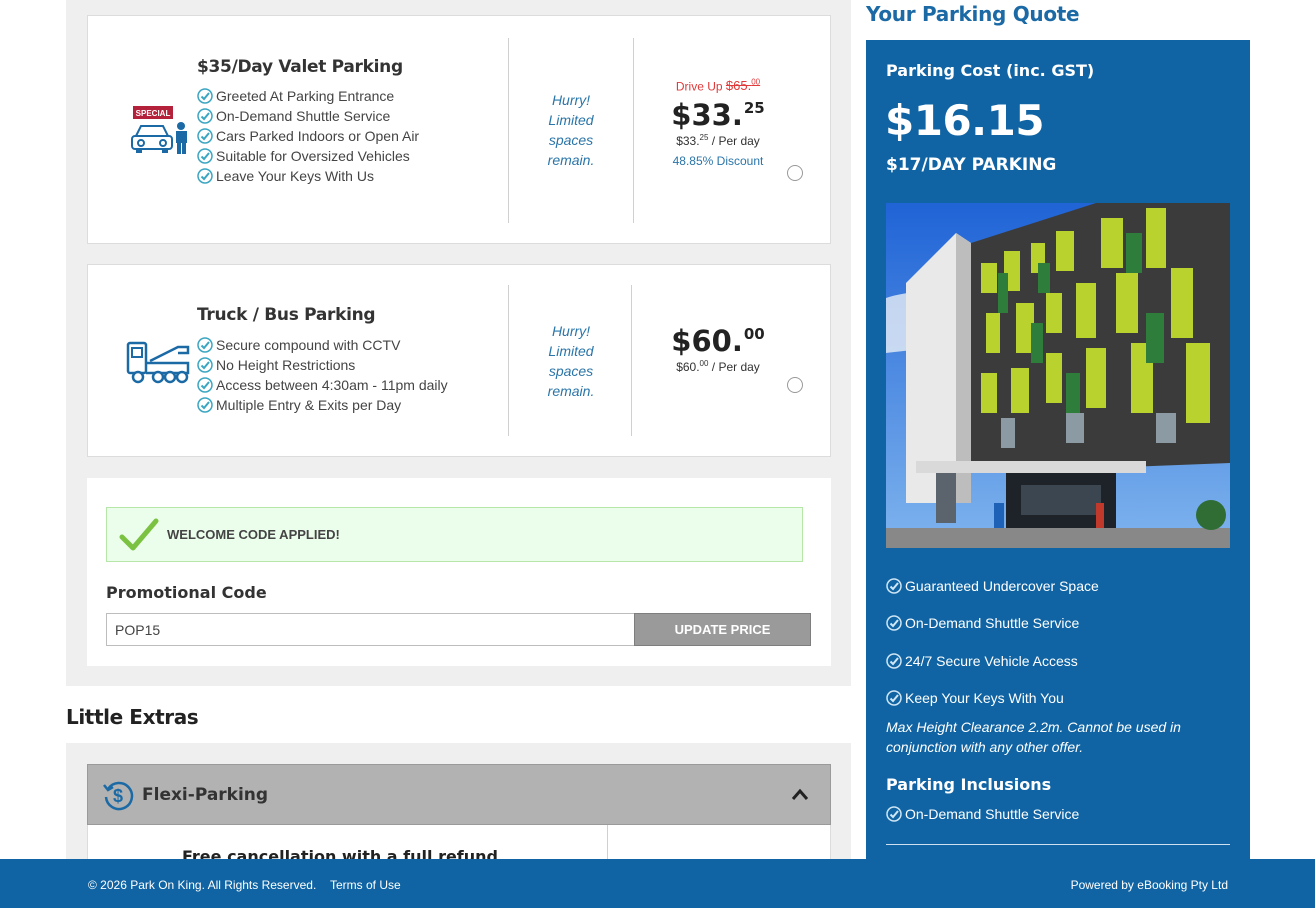 The height and width of the screenshot is (908, 1315). I want to click on feature-item: On-Demand Shuttle Service, so click(308, 116).